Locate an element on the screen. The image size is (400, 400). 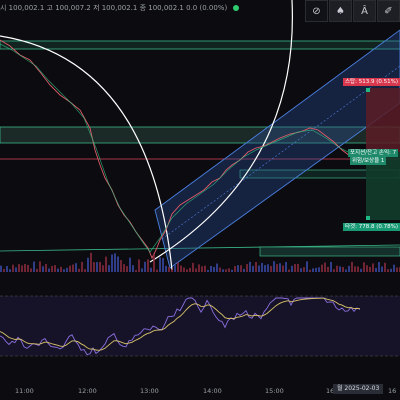
time-label: 12:00 is located at coordinates (87, 391).